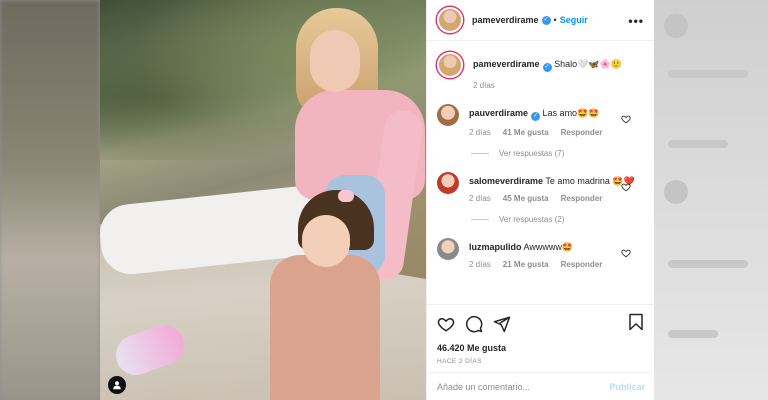 The height and width of the screenshot is (400, 768). Describe the element at coordinates (335, 61) in the screenshot. I see `photo-woman-face` at that location.